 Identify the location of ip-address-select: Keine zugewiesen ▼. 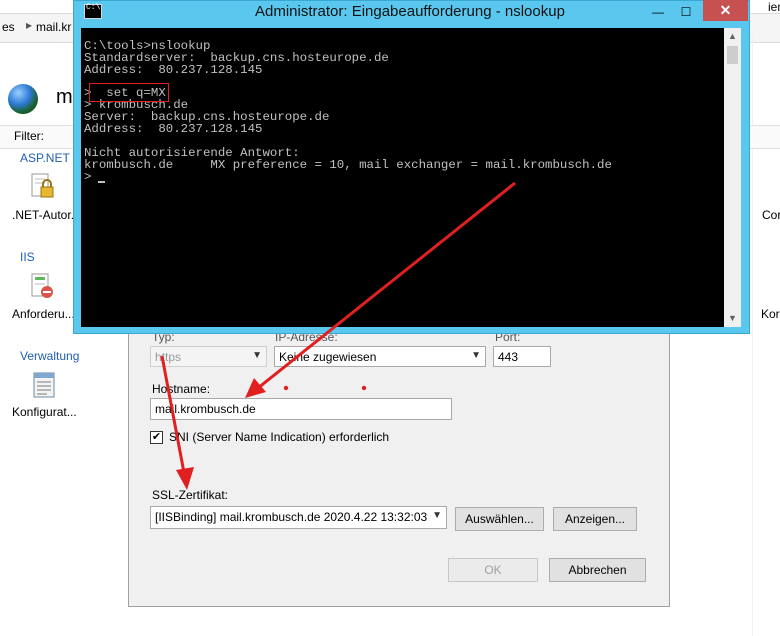
(380, 356).